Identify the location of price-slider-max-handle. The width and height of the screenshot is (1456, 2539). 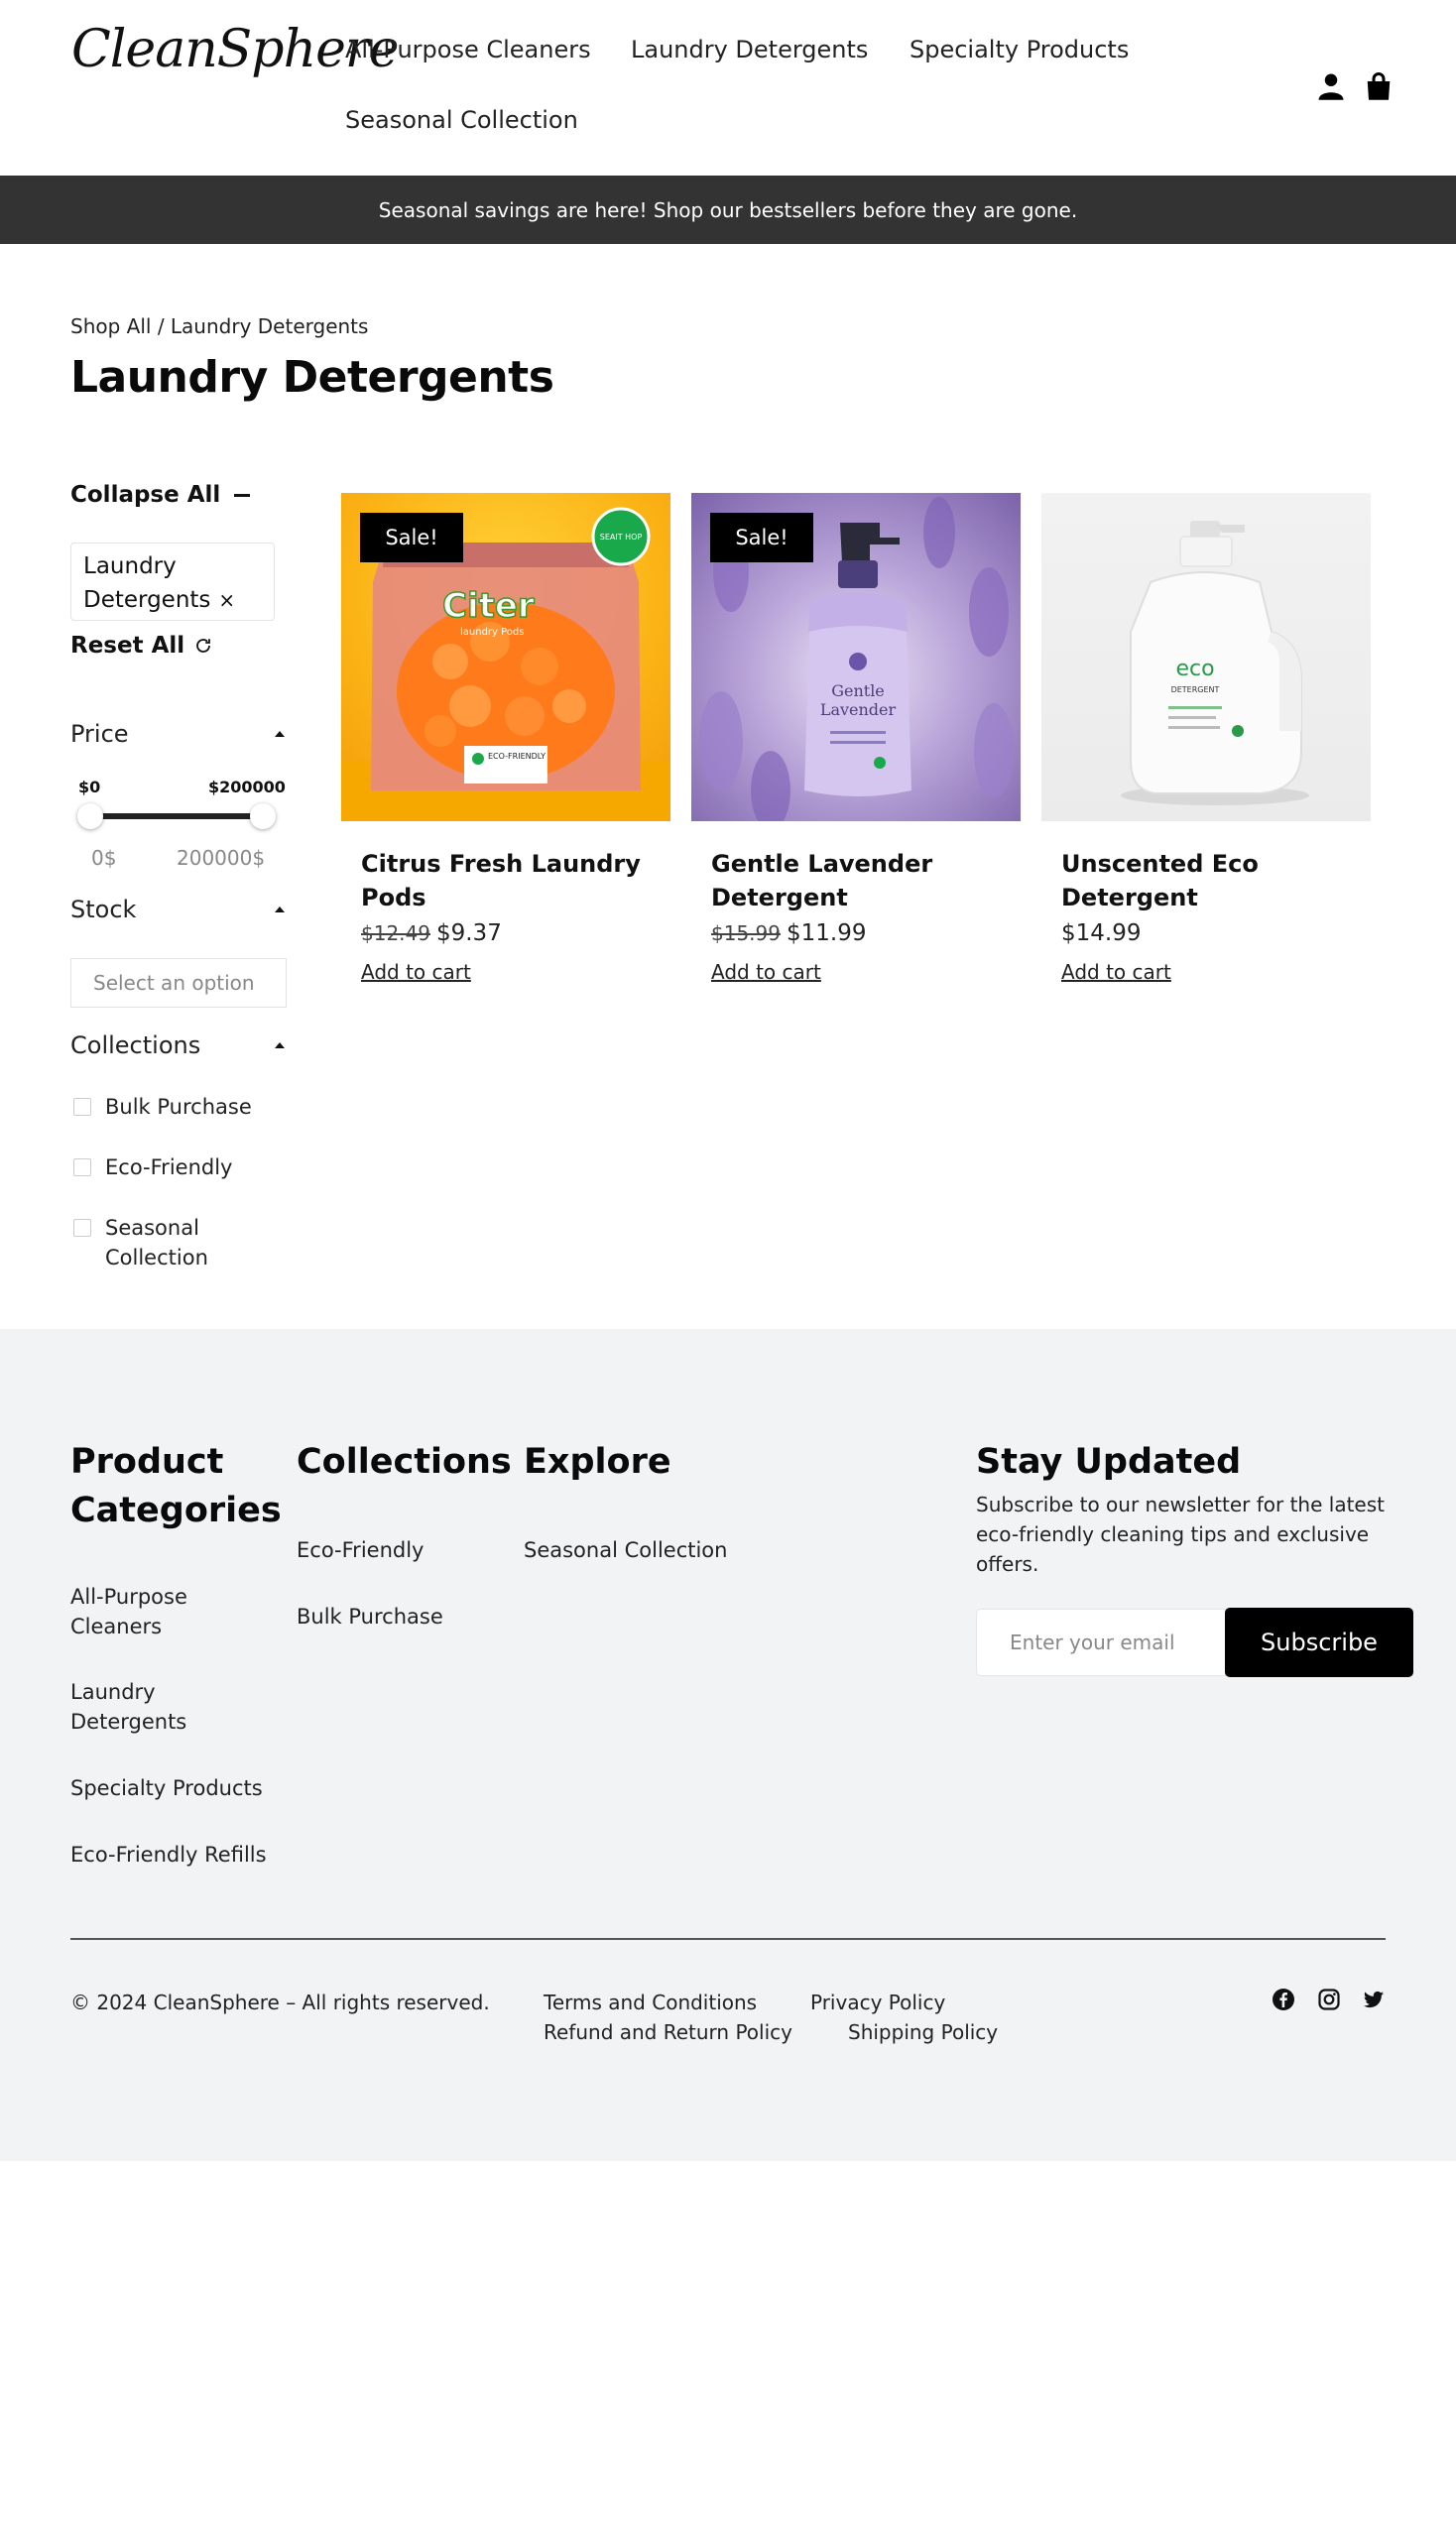
(263, 816).